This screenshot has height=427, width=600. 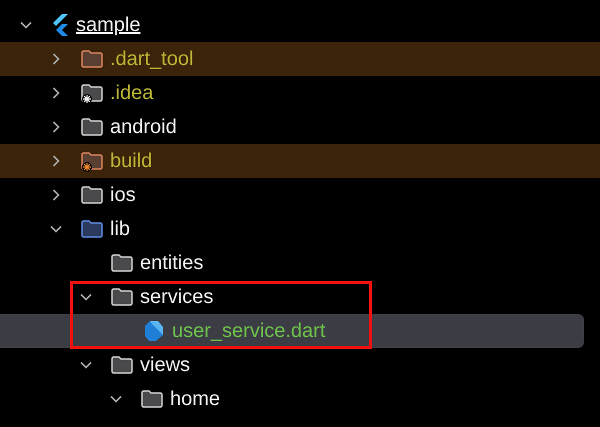 I want to click on tree-row: services, so click(x=300, y=297).